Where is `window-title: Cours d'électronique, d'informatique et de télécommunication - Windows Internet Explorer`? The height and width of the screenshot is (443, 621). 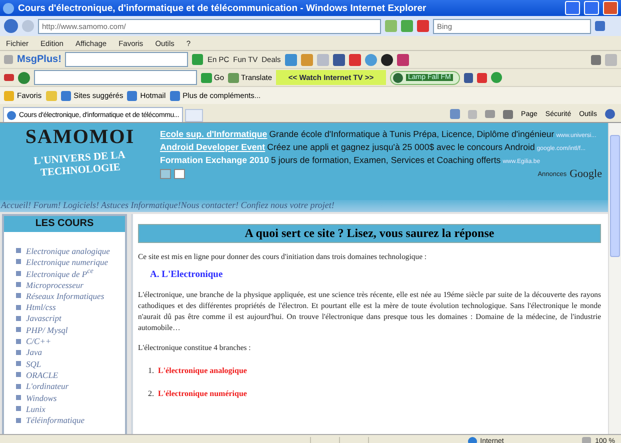
window-title: Cours d'électronique, d'informatique et de télécommunication - Windows Internet Explorer is located at coordinates (223, 8).